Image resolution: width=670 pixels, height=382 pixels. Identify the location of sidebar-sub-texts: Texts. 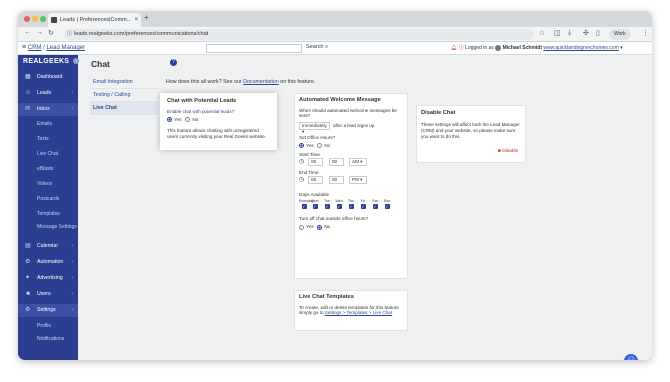
(48, 139).